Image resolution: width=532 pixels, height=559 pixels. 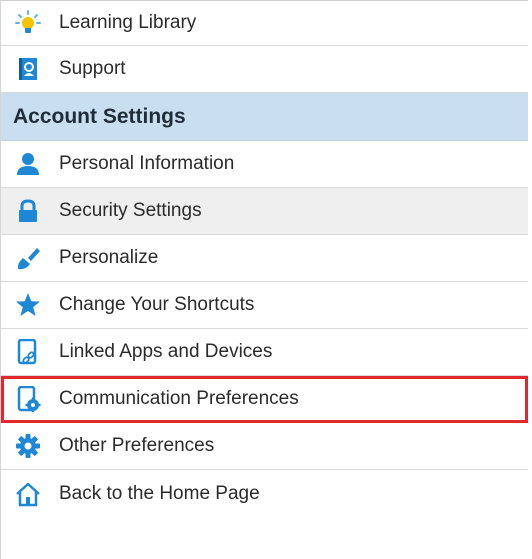 What do you see at coordinates (28, 69) in the screenshot?
I see `support-book-icon` at bounding box center [28, 69].